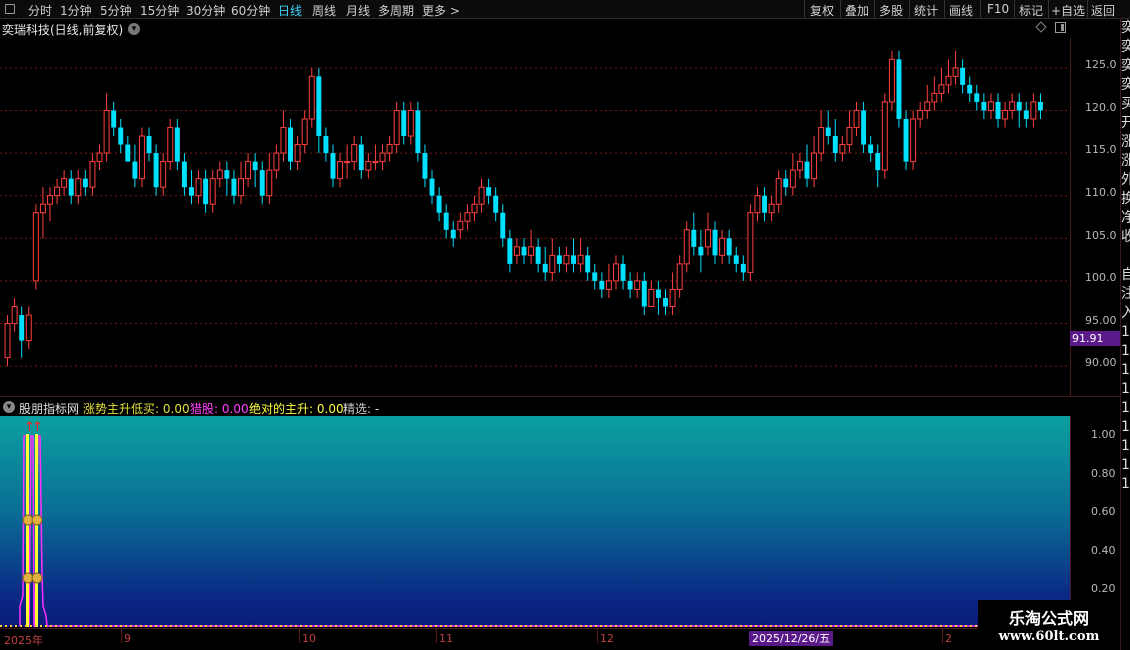  What do you see at coordinates (219, 408) in the screenshot?
I see `indicator-field-2: 猎股: 0.00` at bounding box center [219, 408].